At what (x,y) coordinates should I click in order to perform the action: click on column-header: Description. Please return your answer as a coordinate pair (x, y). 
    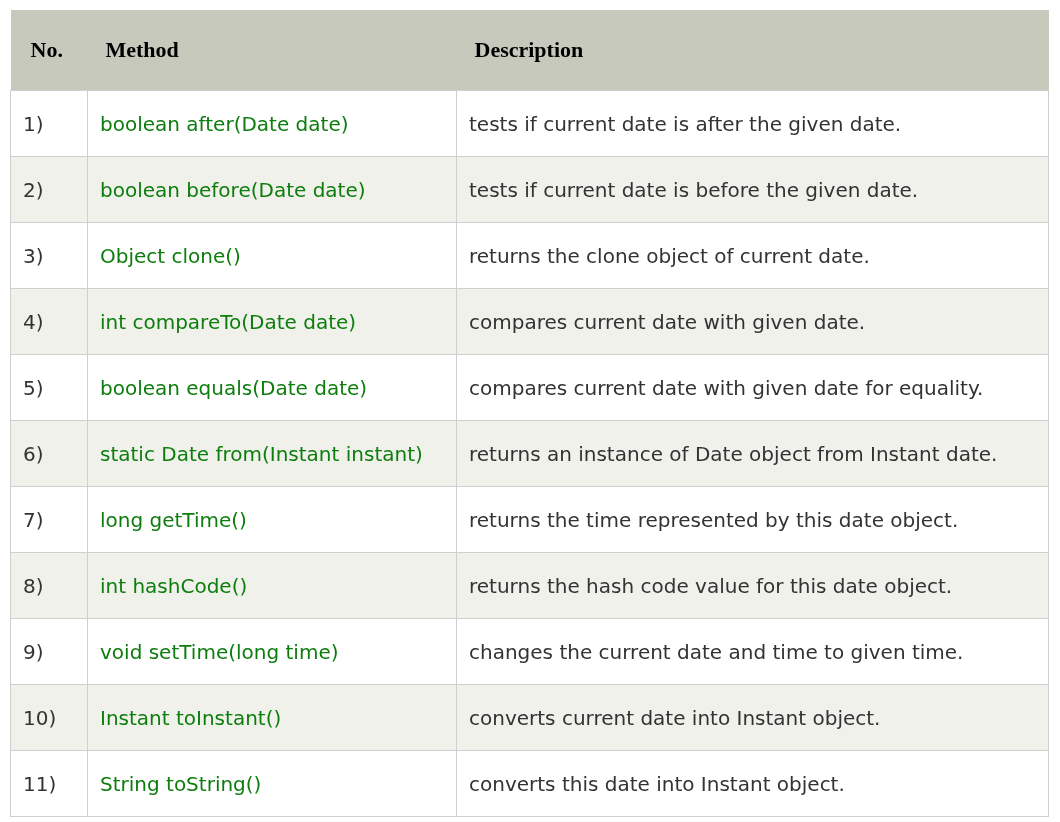
    Looking at the image, I should click on (752, 50).